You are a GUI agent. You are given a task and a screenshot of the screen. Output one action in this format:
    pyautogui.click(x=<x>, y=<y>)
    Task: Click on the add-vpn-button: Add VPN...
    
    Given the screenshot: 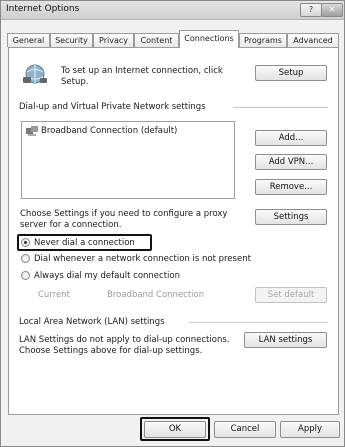 What is the action you would take?
    pyautogui.click(x=291, y=162)
    